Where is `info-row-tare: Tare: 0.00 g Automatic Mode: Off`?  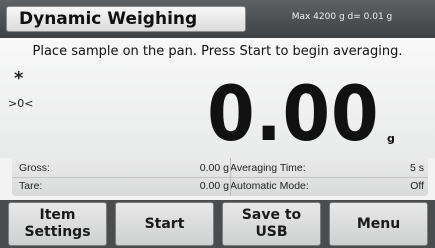
info-row-tare: Tare: 0.00 g Automatic Mode: Off is located at coordinates (220, 186).